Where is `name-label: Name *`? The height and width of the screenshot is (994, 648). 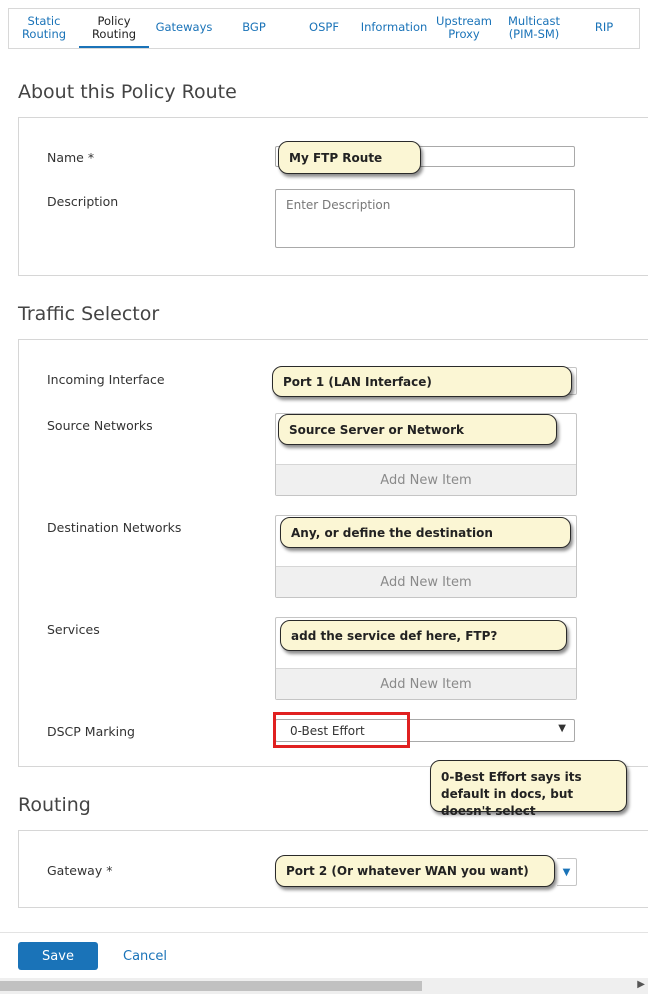
name-label: Name * is located at coordinates (71, 157).